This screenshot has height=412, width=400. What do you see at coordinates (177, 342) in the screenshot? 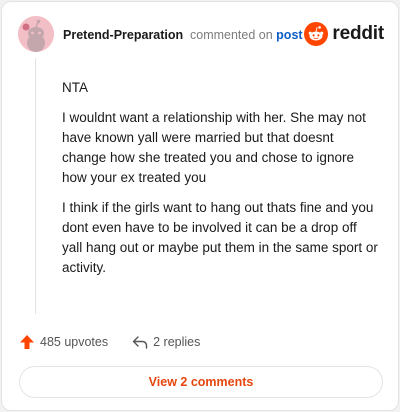
I see `replies-count: 2 replies` at bounding box center [177, 342].